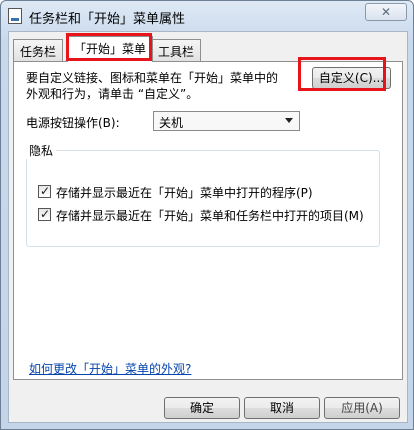  Describe the element at coordinates (202, 408) in the screenshot. I see `ok-button: 确定` at that location.